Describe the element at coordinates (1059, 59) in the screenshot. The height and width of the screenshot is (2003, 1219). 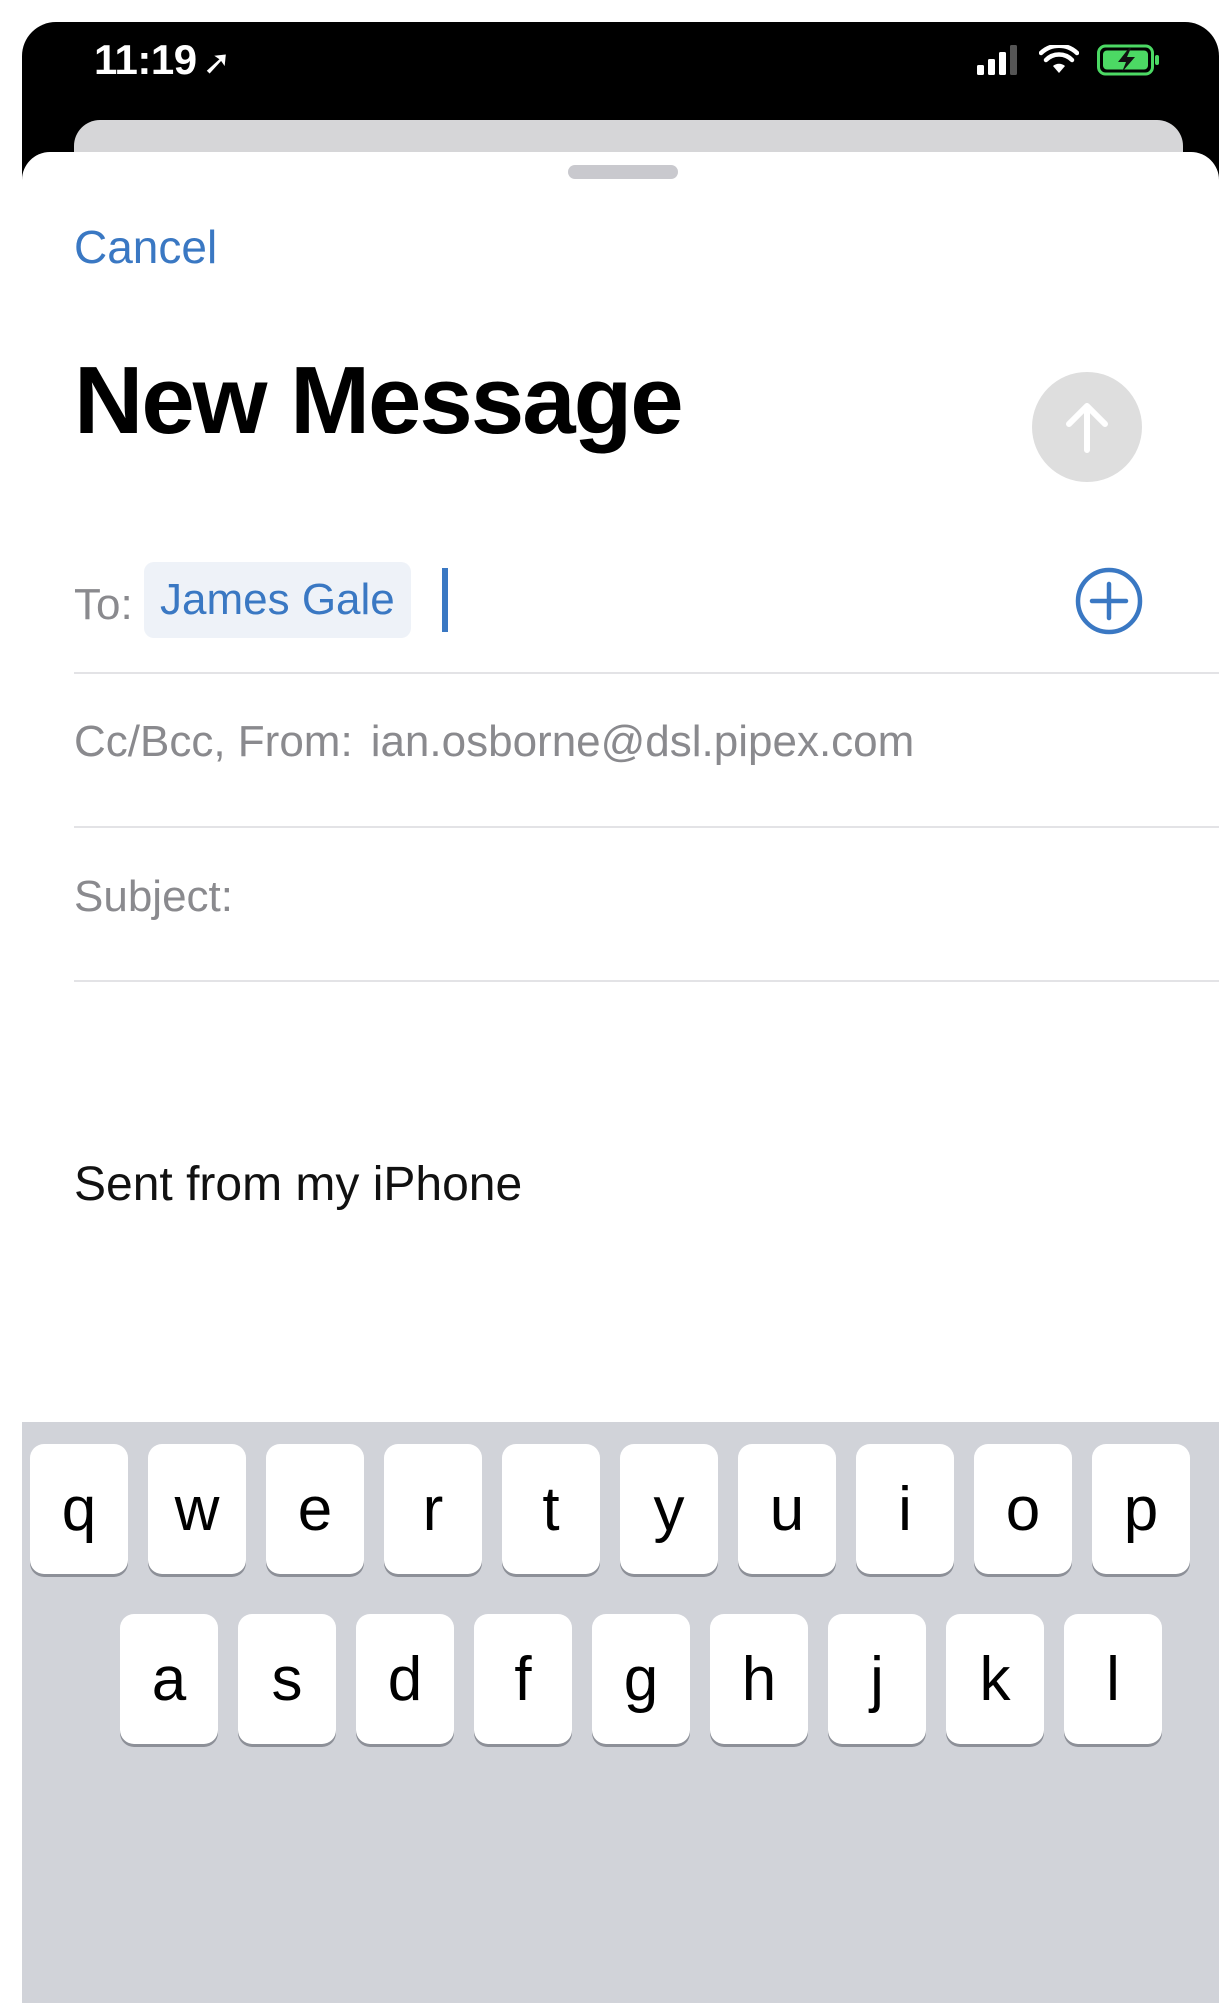
I see `wifi-icon` at that location.